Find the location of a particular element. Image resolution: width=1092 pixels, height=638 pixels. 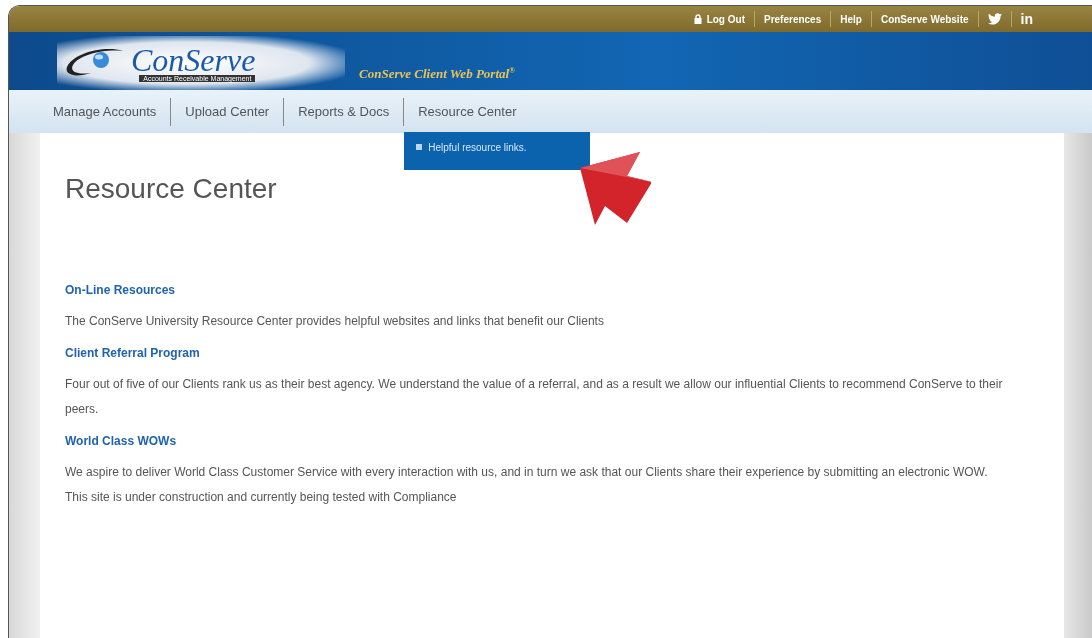

nav-item: Upload Center is located at coordinates (227, 111).